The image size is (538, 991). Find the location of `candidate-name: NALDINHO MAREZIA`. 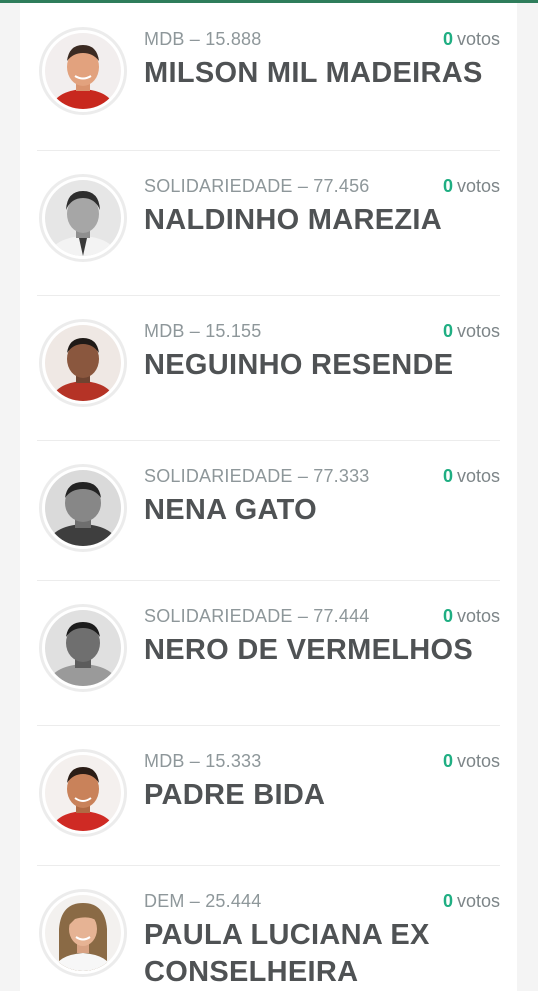

candidate-name: NALDINHO MAREZIA is located at coordinates (293, 220).